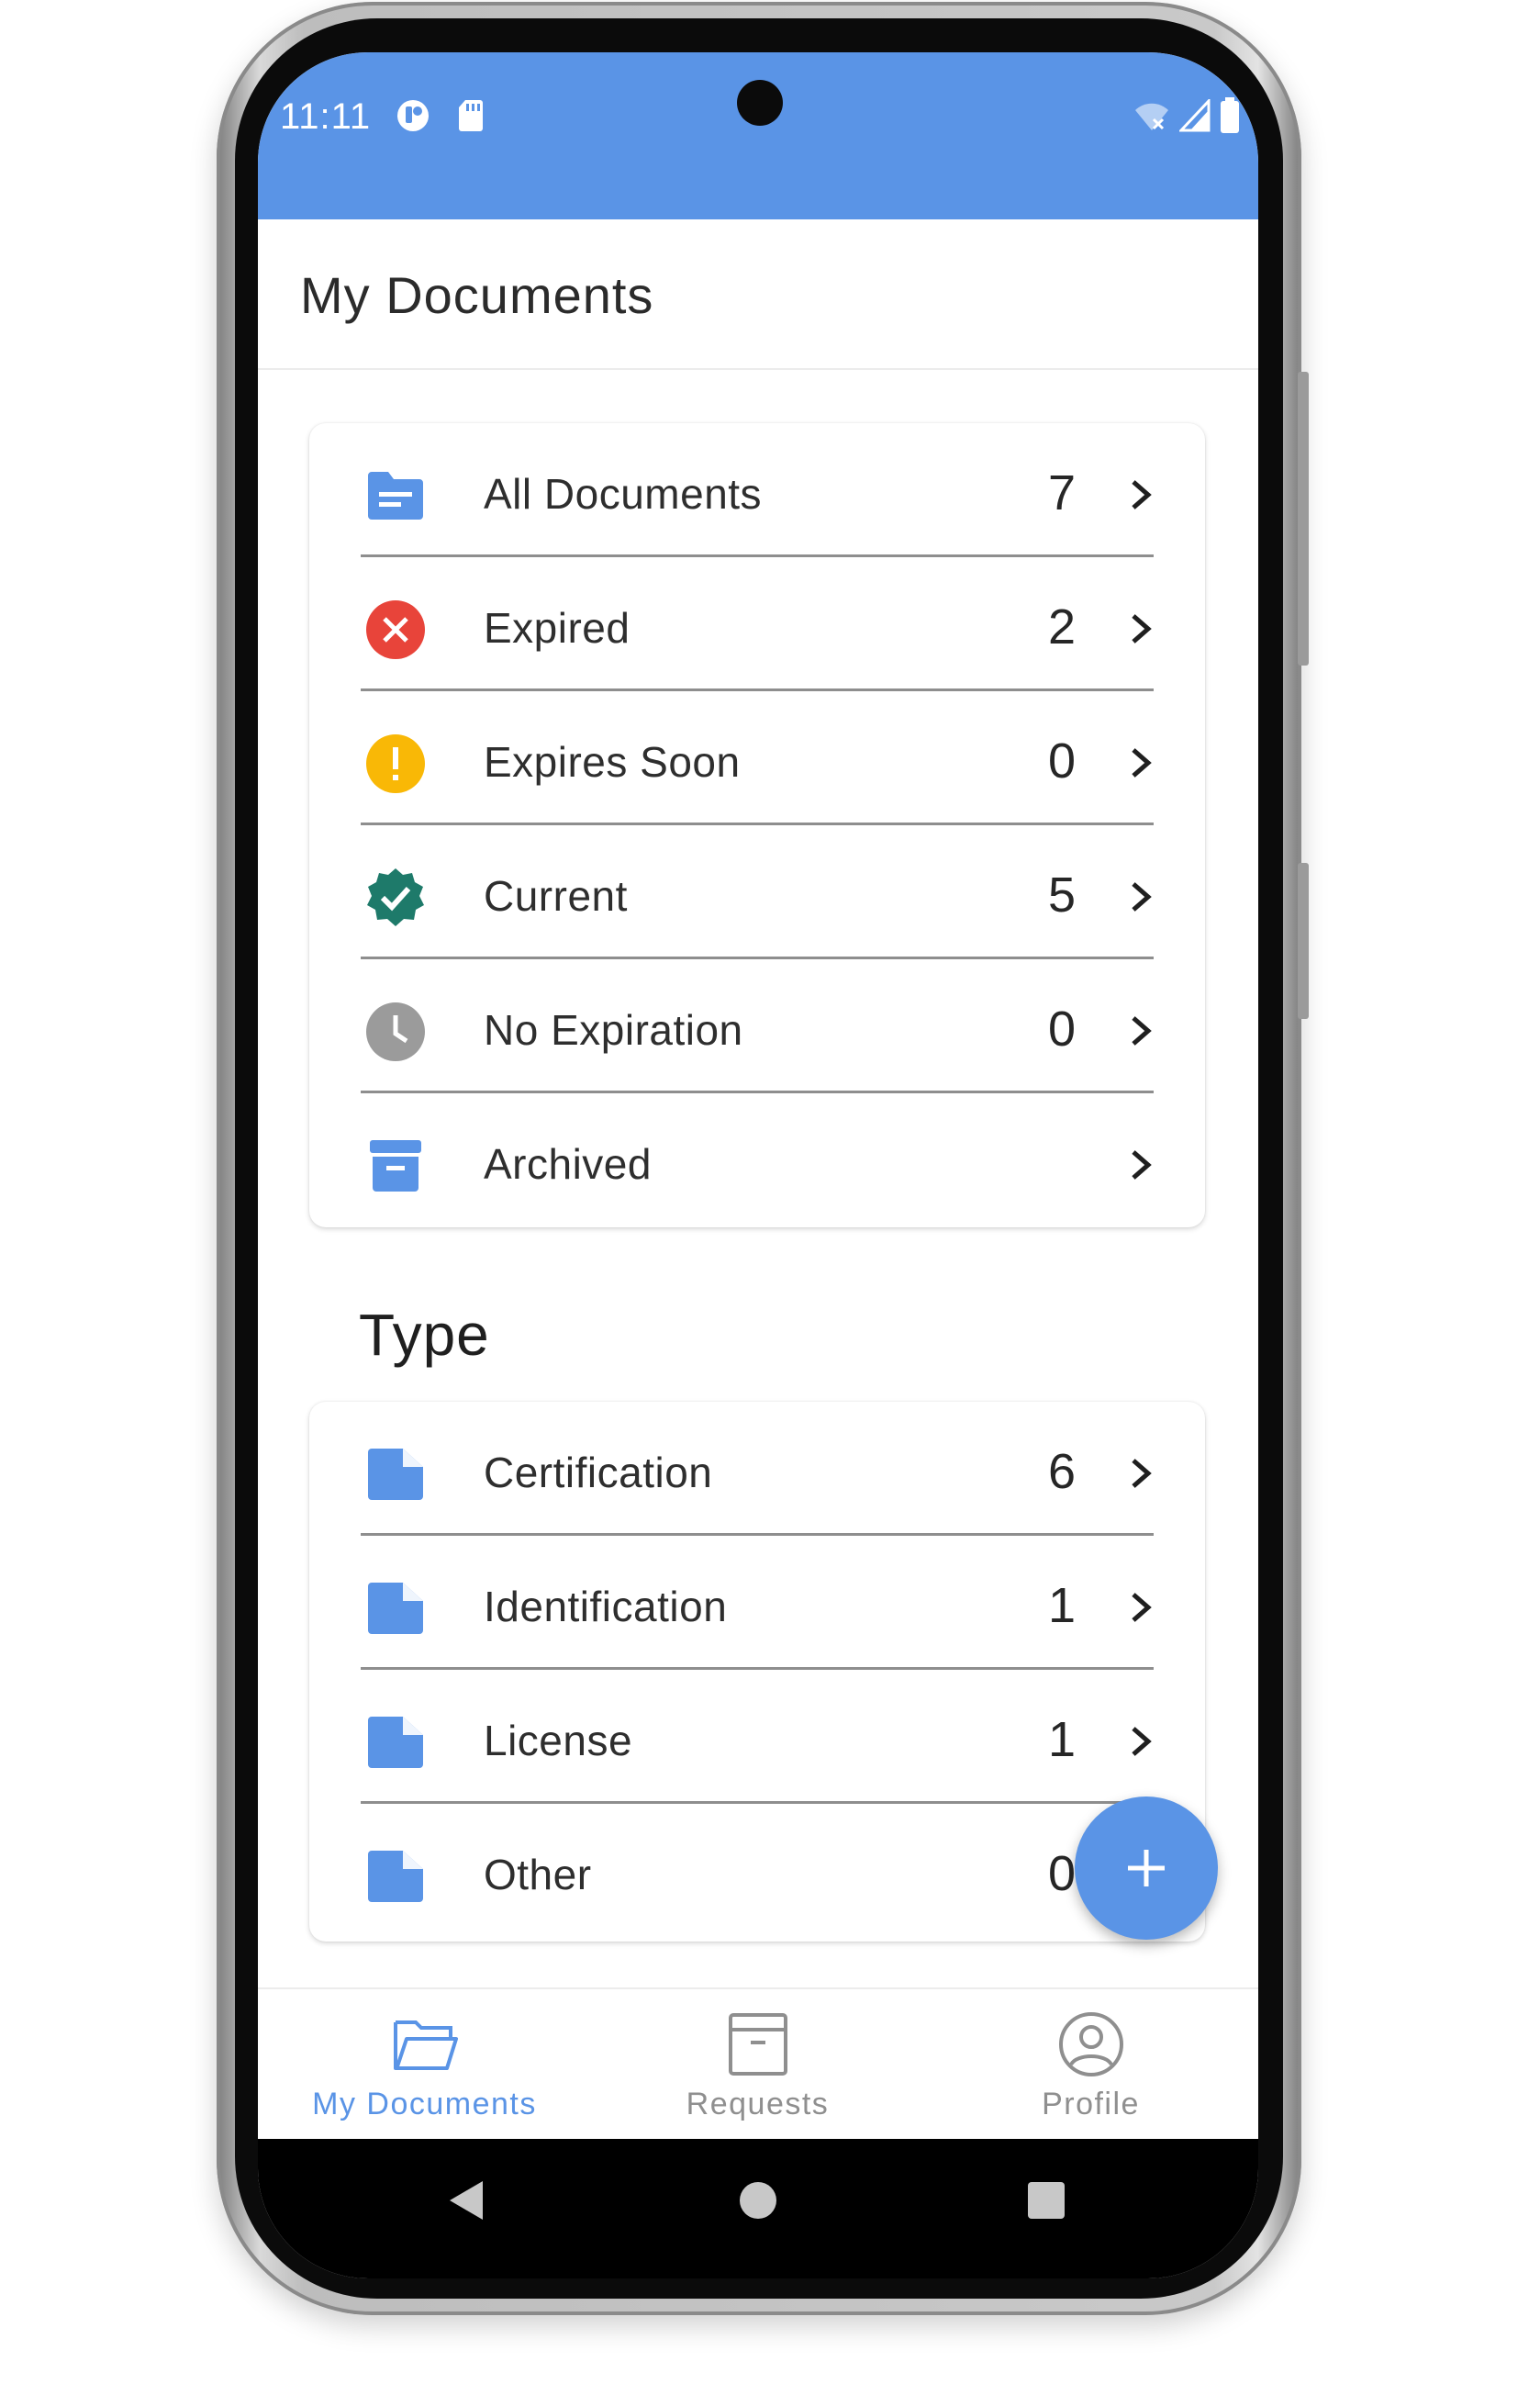 Image resolution: width=1540 pixels, height=2384 pixels. Describe the element at coordinates (758, 294) in the screenshot. I see `app-bar: My Documents` at that location.